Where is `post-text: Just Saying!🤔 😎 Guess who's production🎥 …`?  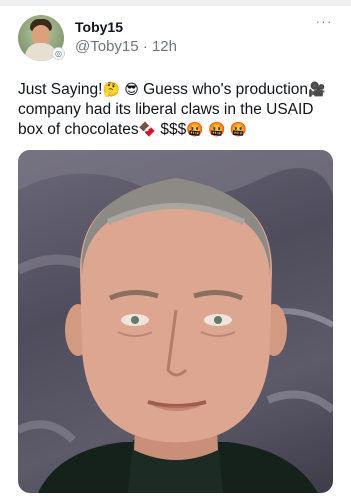 post-text: Just Saying!🤔 😎 Guess who's production🎥 … is located at coordinates (179, 110).